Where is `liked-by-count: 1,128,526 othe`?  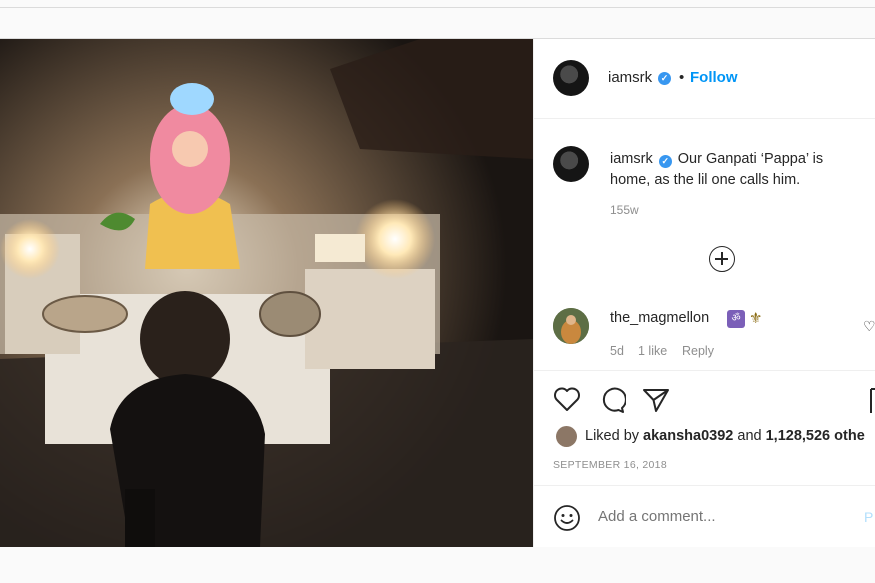
liked-by-count: 1,128,526 othe is located at coordinates (815, 436).